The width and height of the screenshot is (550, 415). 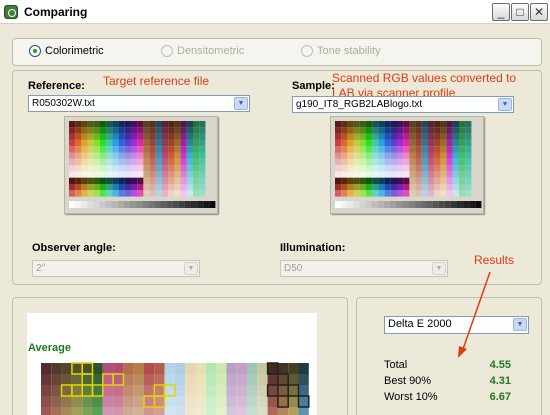 I want to click on stat-worst-10: Worst 10% 6.67, so click(x=454, y=398).